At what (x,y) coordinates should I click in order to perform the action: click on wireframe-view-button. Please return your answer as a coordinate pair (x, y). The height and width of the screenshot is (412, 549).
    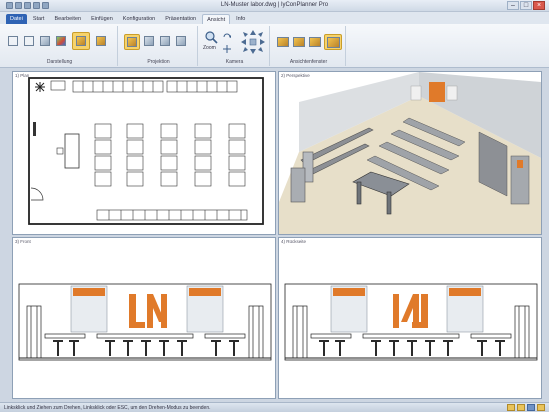
    Looking at the image, I should click on (13, 41).